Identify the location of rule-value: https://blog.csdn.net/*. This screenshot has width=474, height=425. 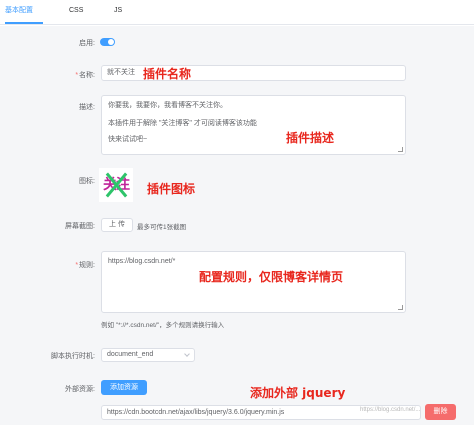
(142, 261).